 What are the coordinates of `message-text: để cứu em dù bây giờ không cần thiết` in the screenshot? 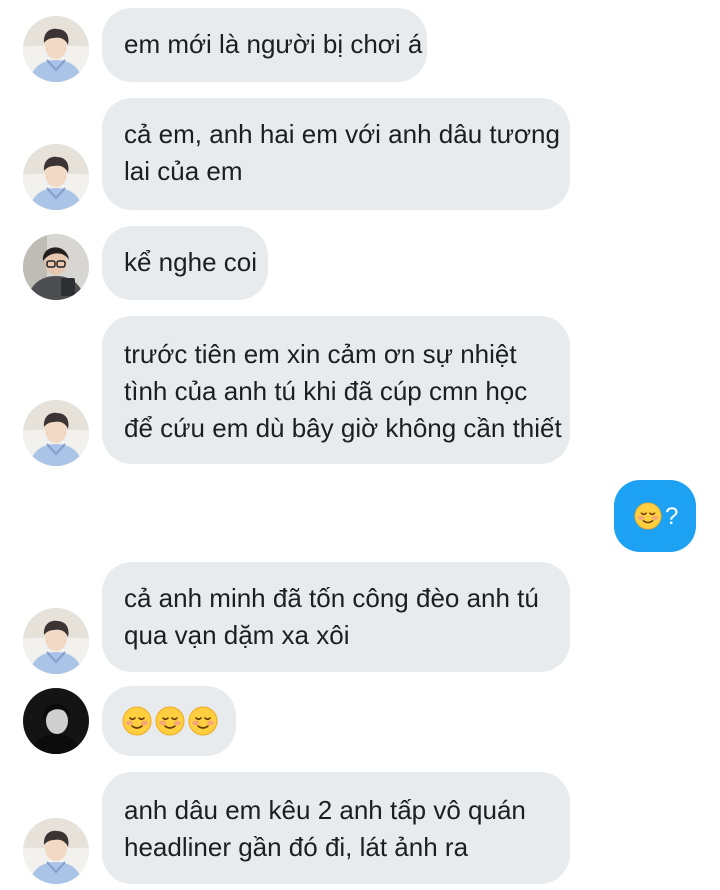 It's located at (343, 428).